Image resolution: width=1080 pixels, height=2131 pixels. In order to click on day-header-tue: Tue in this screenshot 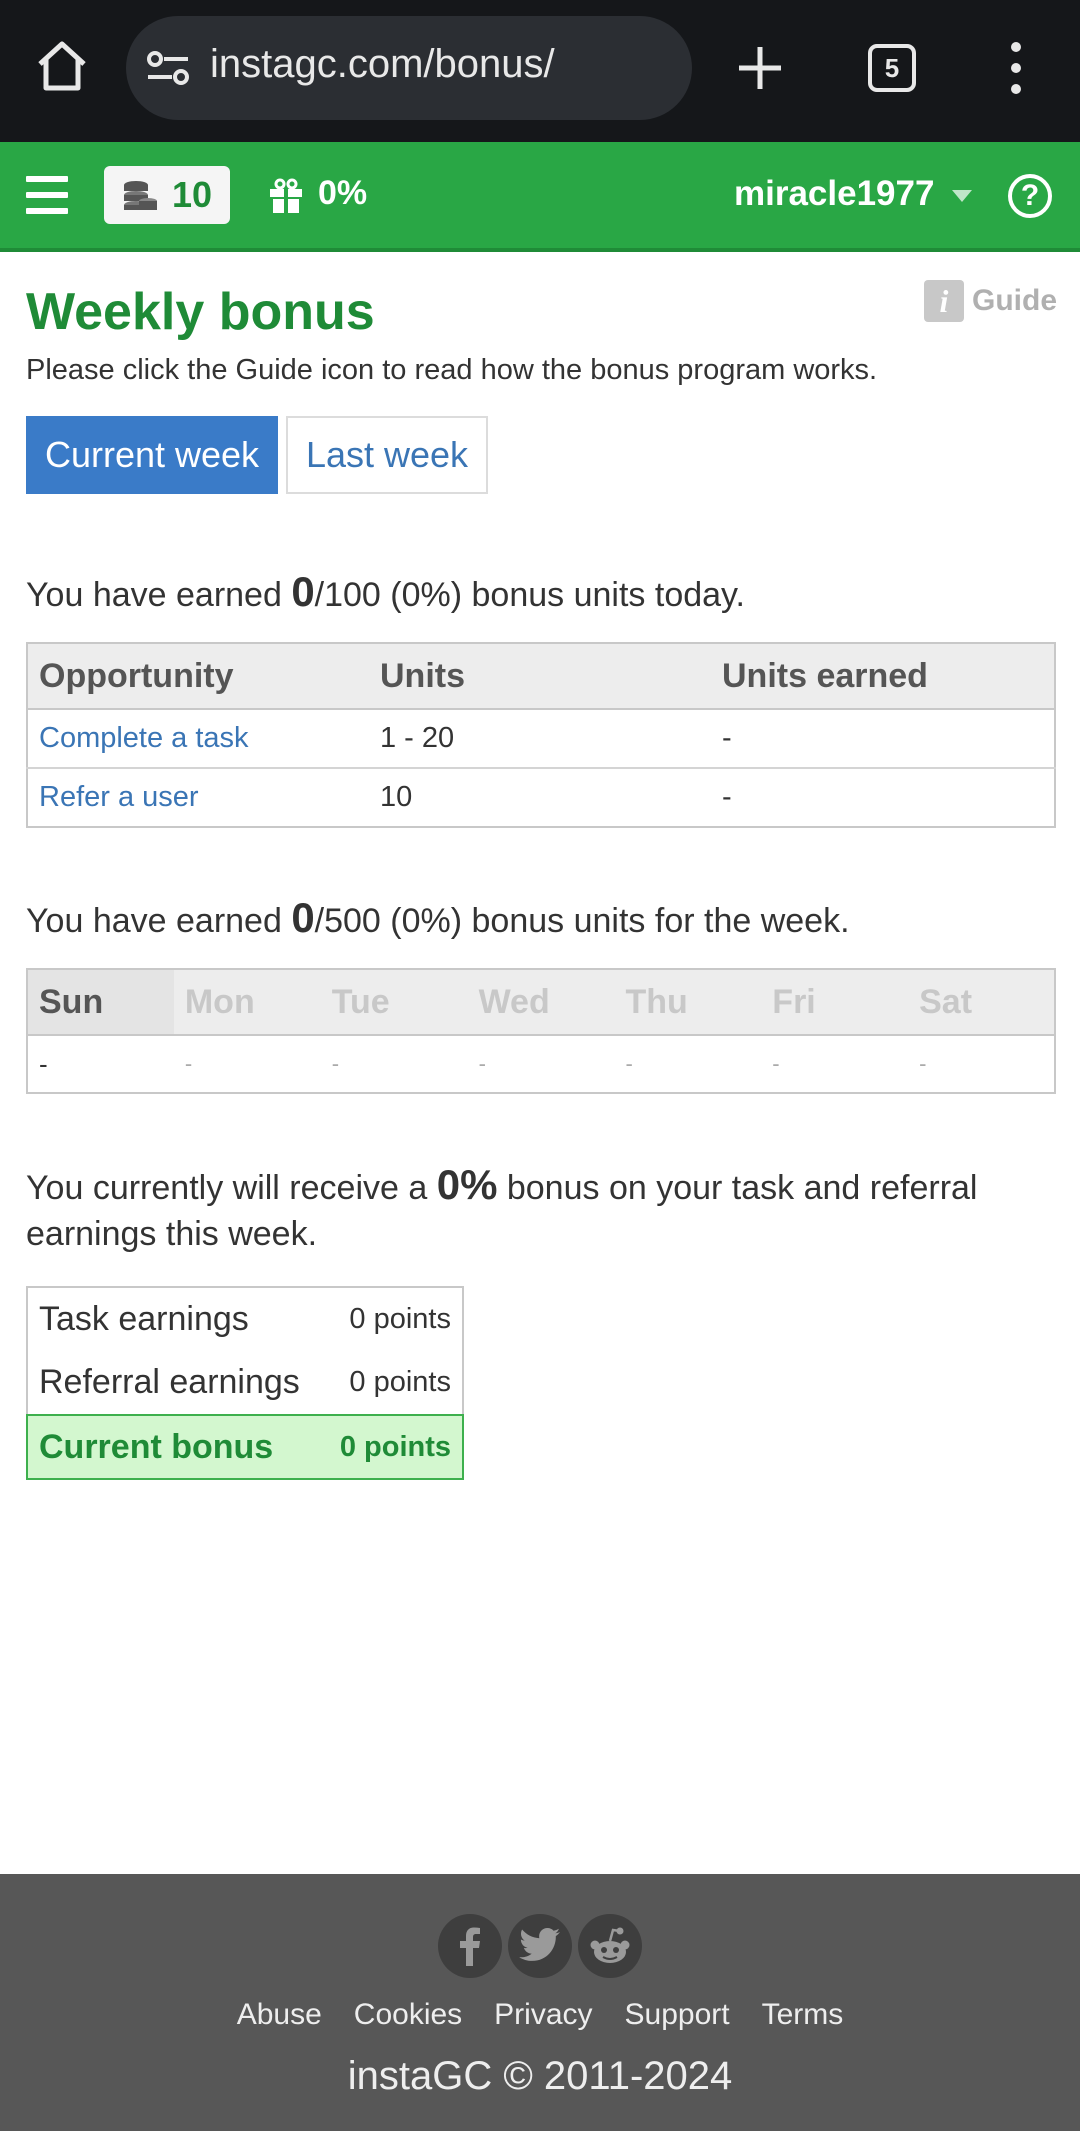, I will do `click(394, 1002)`.